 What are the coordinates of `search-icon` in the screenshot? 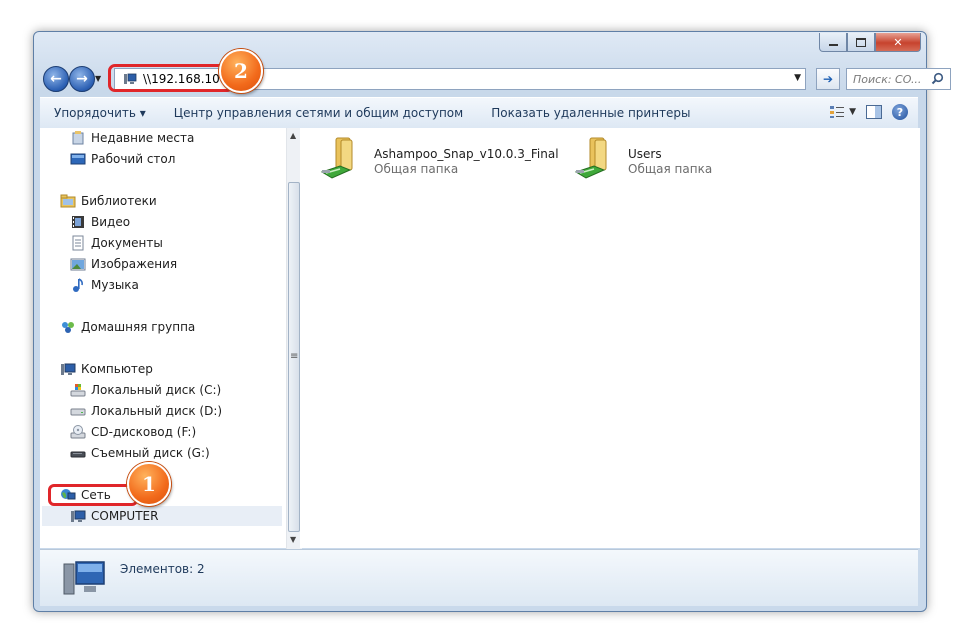 It's located at (937, 78).